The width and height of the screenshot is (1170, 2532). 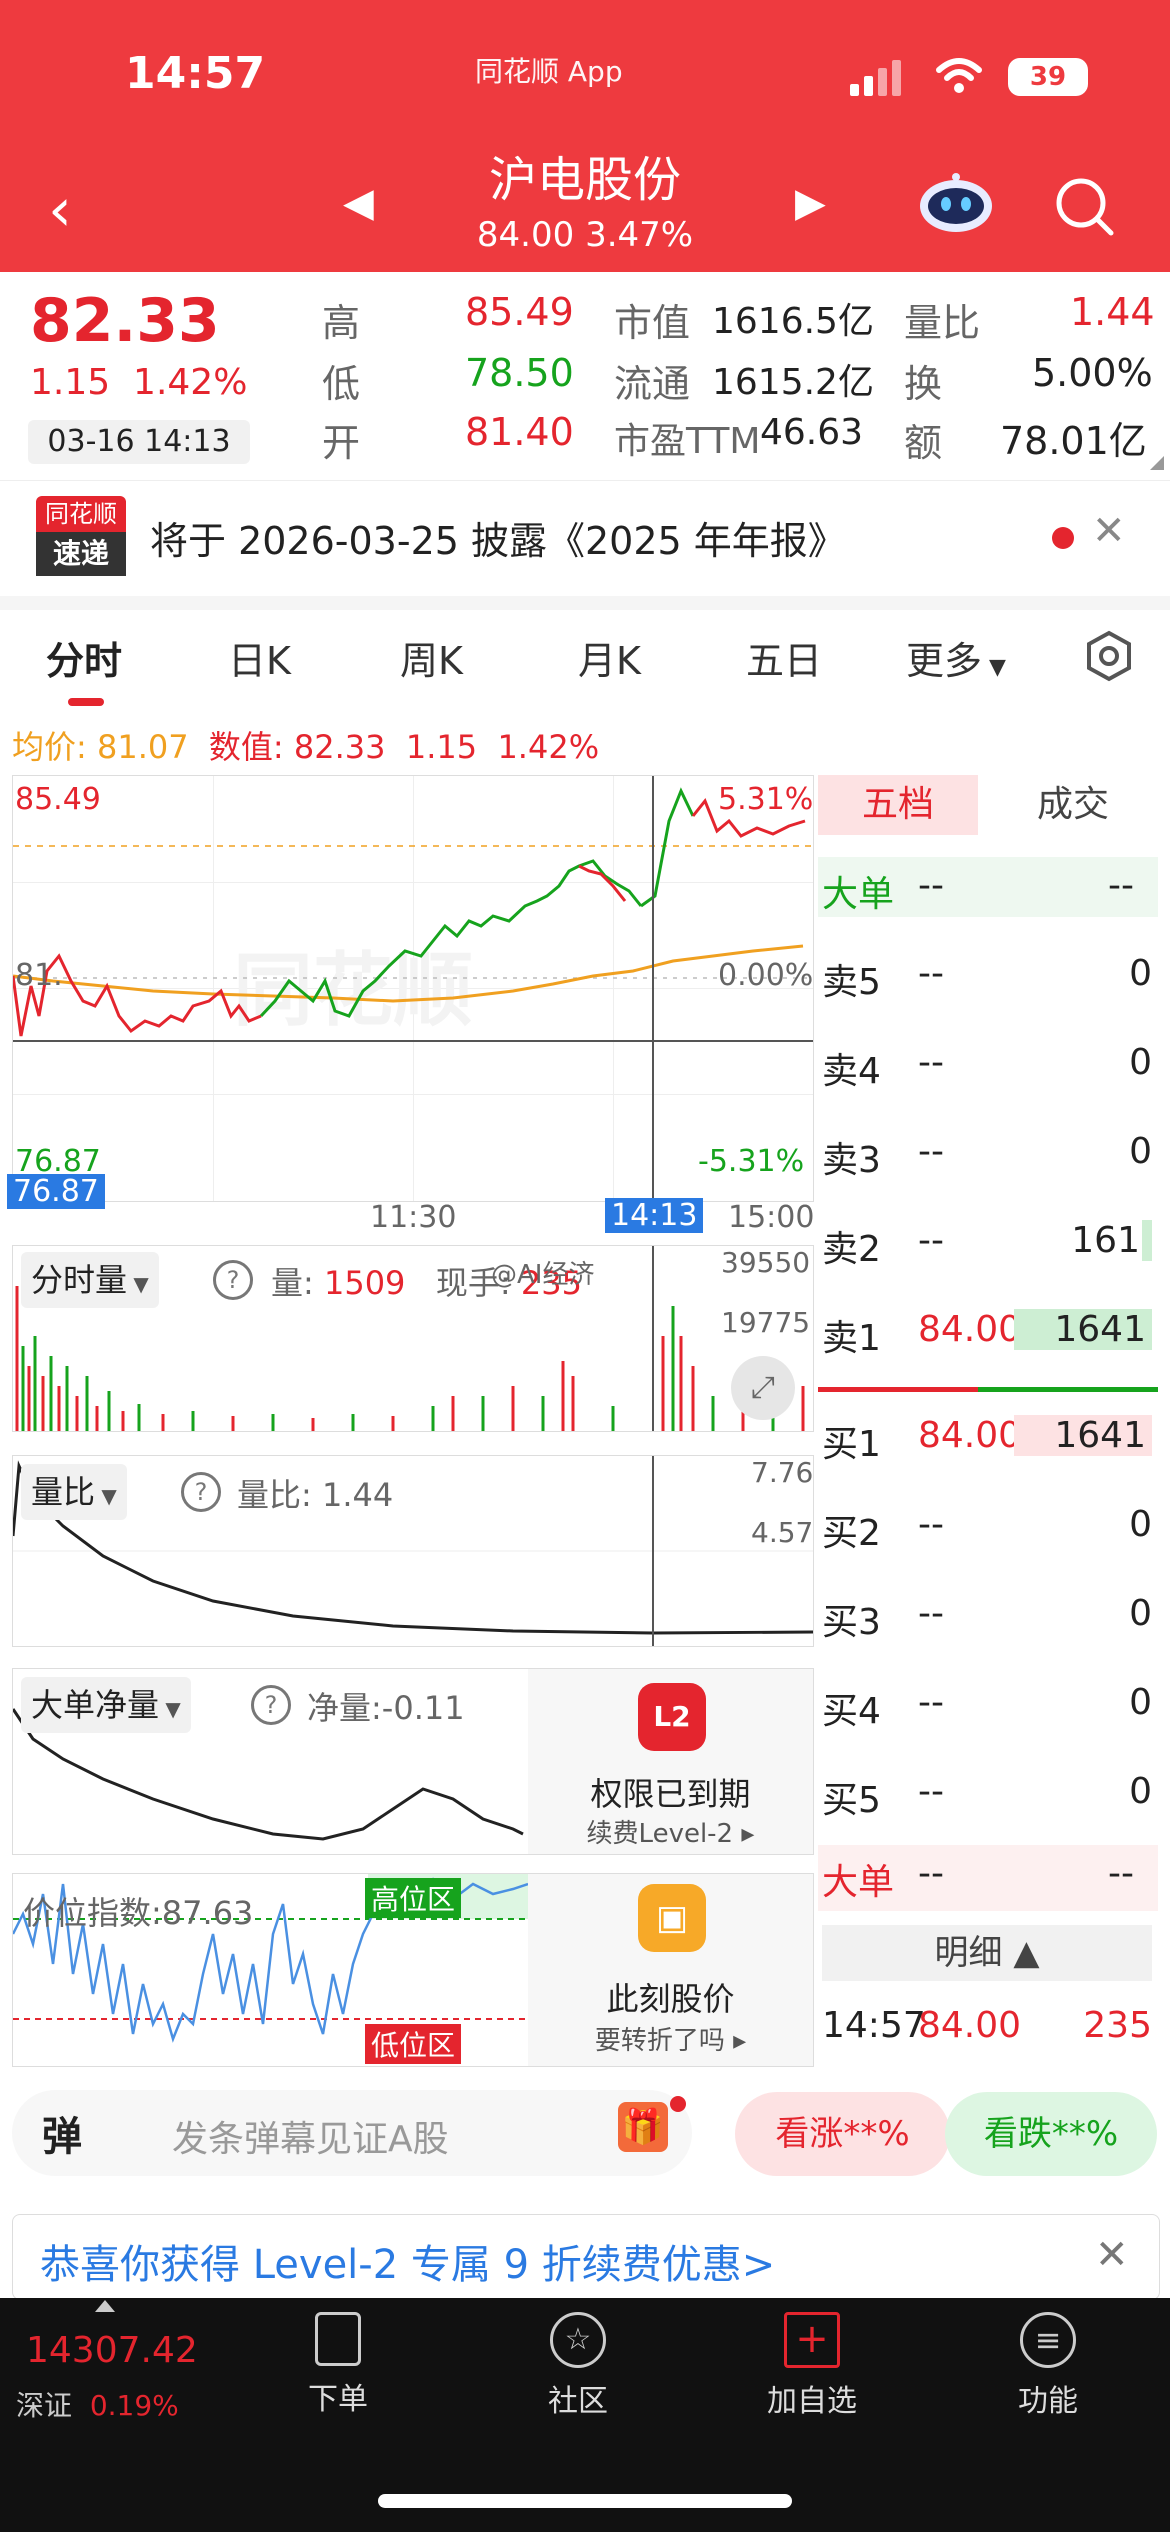 I want to click on volume-axis-max: 39550, so click(x=766, y=1262).